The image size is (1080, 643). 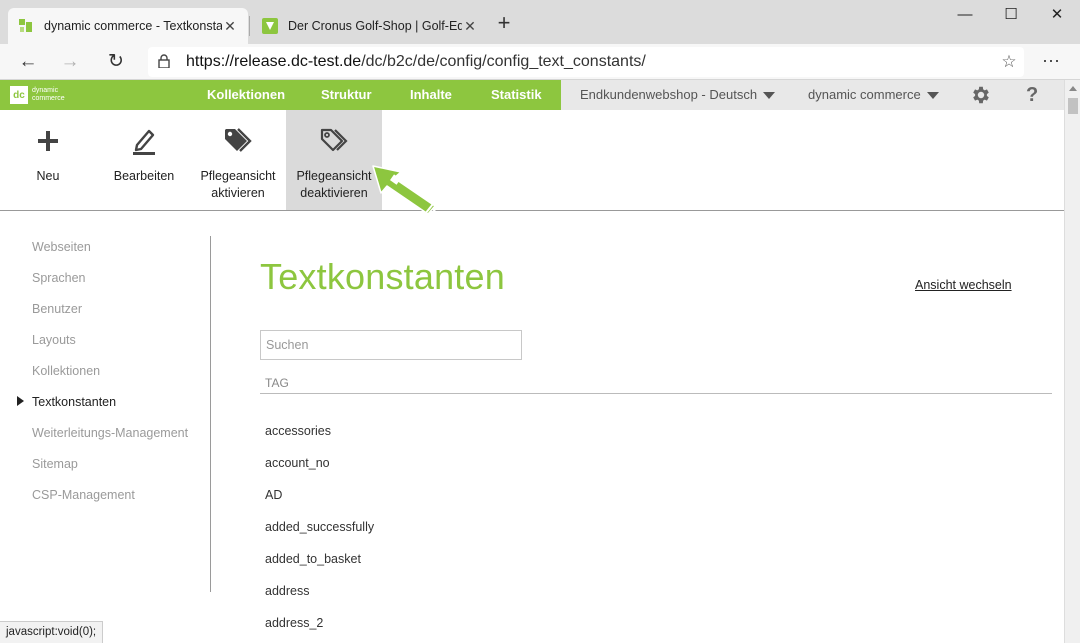 What do you see at coordinates (144, 160) in the screenshot?
I see `edit-button: Bearbeiten` at bounding box center [144, 160].